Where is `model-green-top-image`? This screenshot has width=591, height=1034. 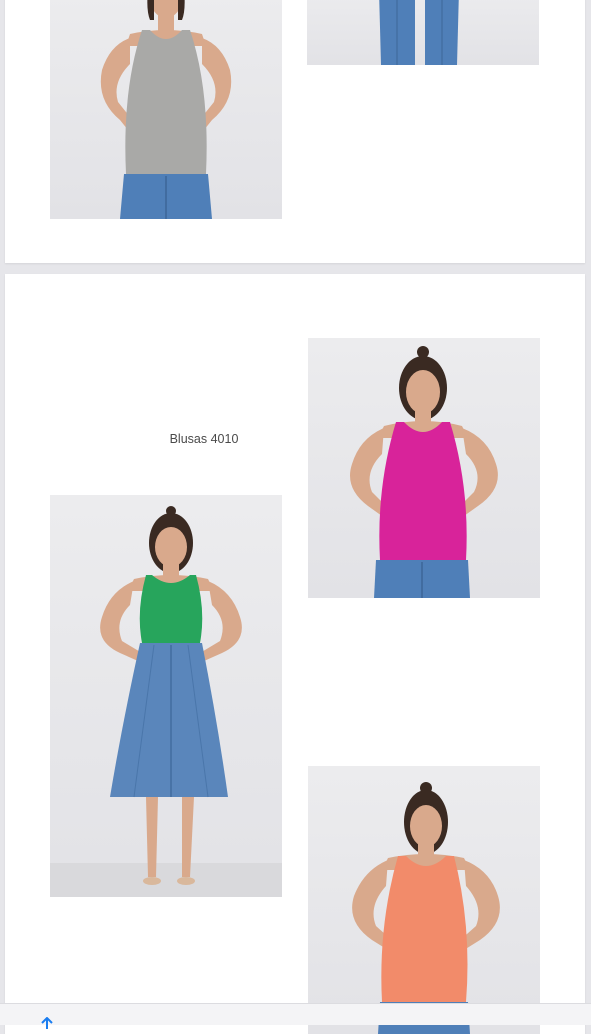
model-green-top-image is located at coordinates (166, 701).